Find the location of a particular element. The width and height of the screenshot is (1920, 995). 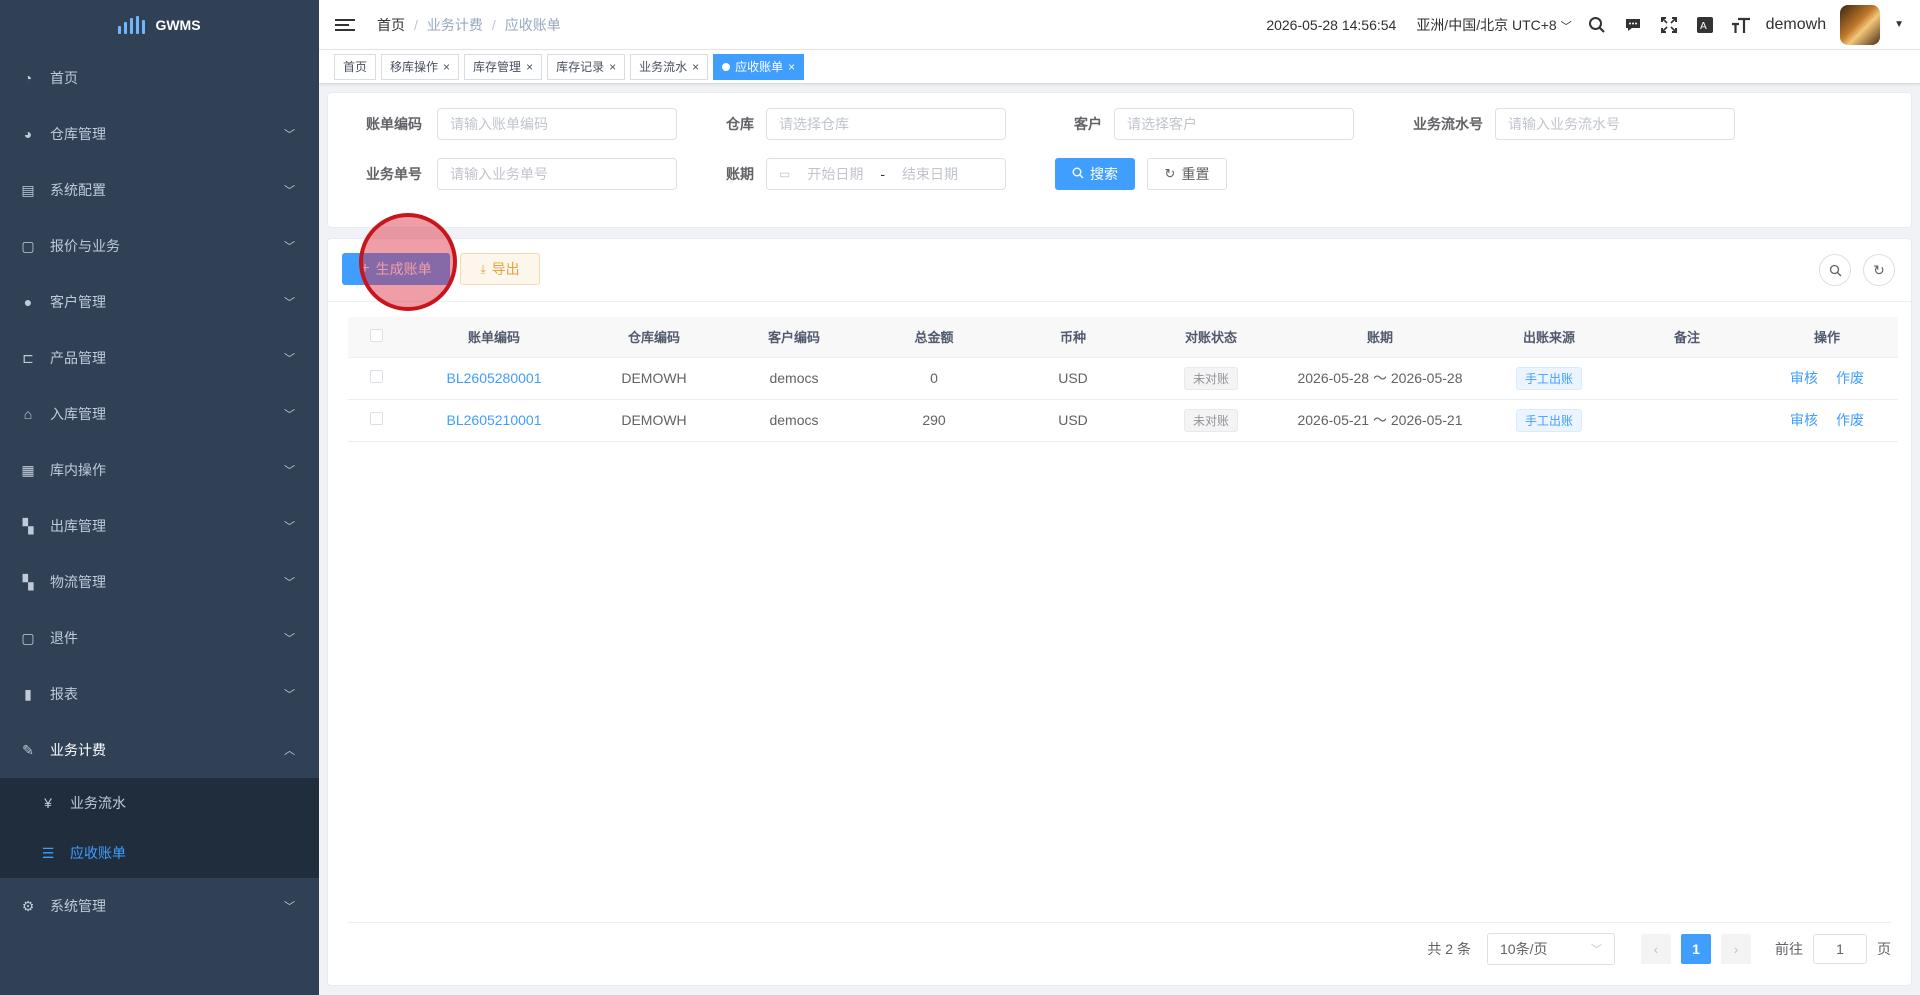

font-size-icon is located at coordinates (1741, 25).